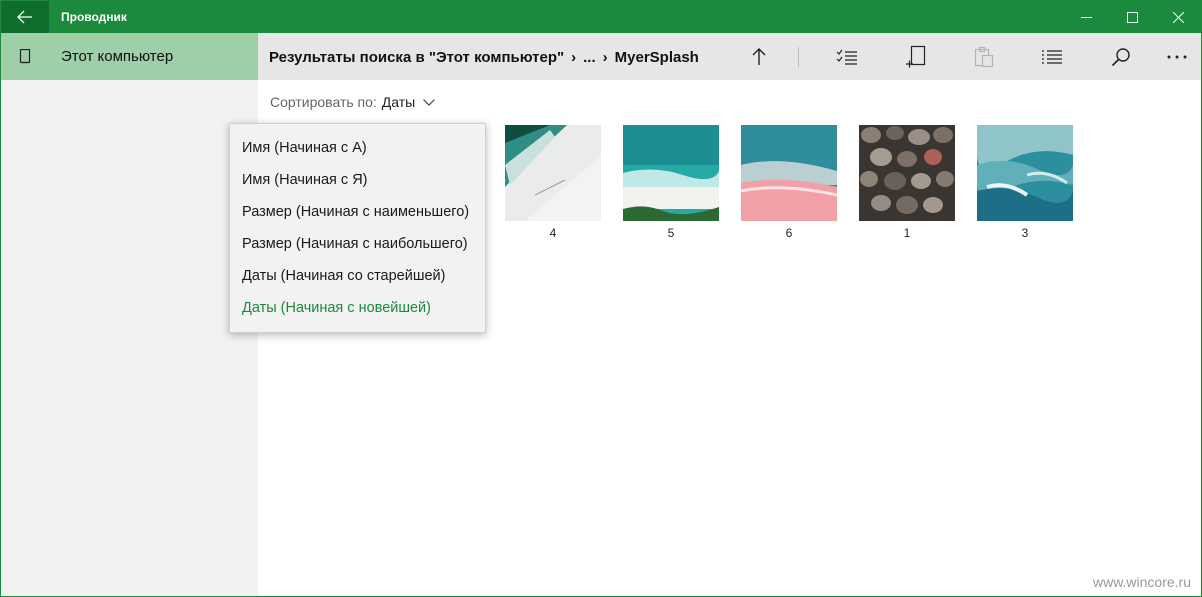 The width and height of the screenshot is (1202, 597). I want to click on select-checklist-icon, so click(846, 57).